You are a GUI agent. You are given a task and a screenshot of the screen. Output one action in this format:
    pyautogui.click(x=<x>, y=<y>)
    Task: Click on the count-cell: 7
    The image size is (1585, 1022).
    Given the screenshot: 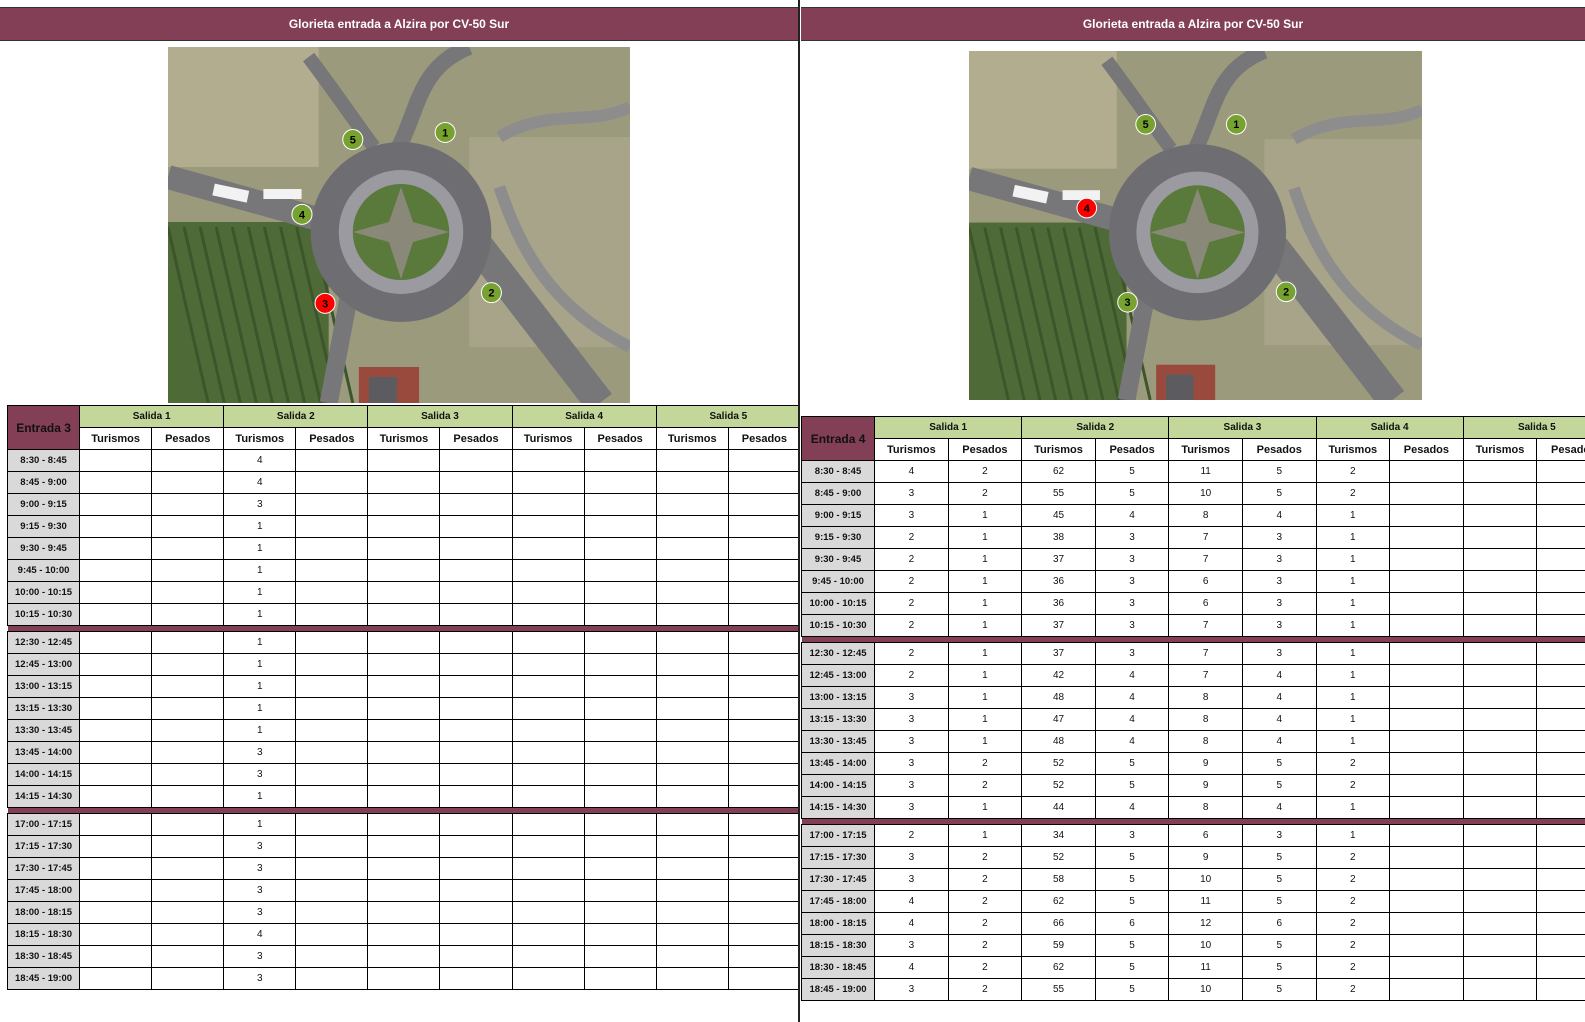 What is the action you would take?
    pyautogui.click(x=1205, y=537)
    